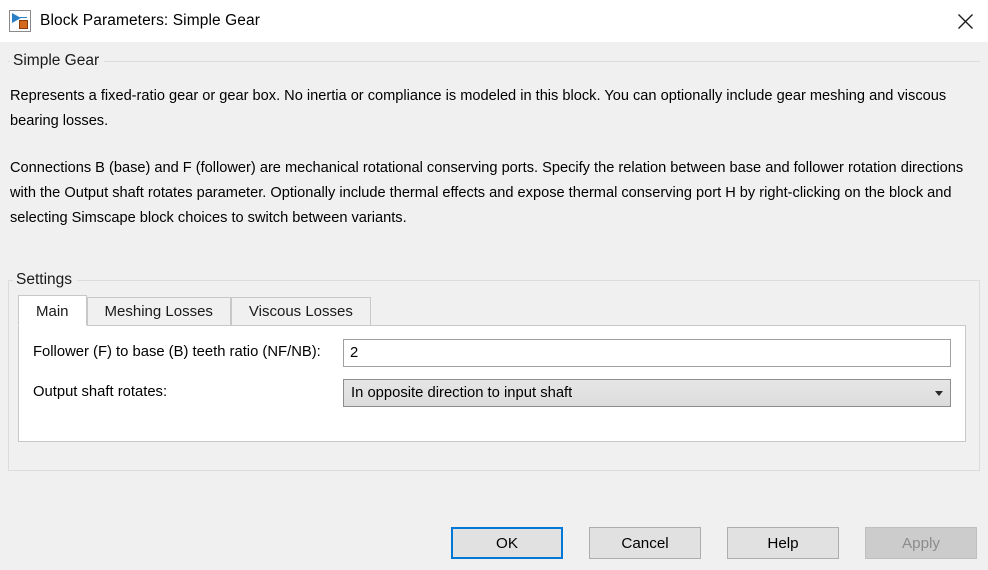 The width and height of the screenshot is (988, 570). Describe the element at coordinates (783, 543) in the screenshot. I see `help-button: Help` at that location.